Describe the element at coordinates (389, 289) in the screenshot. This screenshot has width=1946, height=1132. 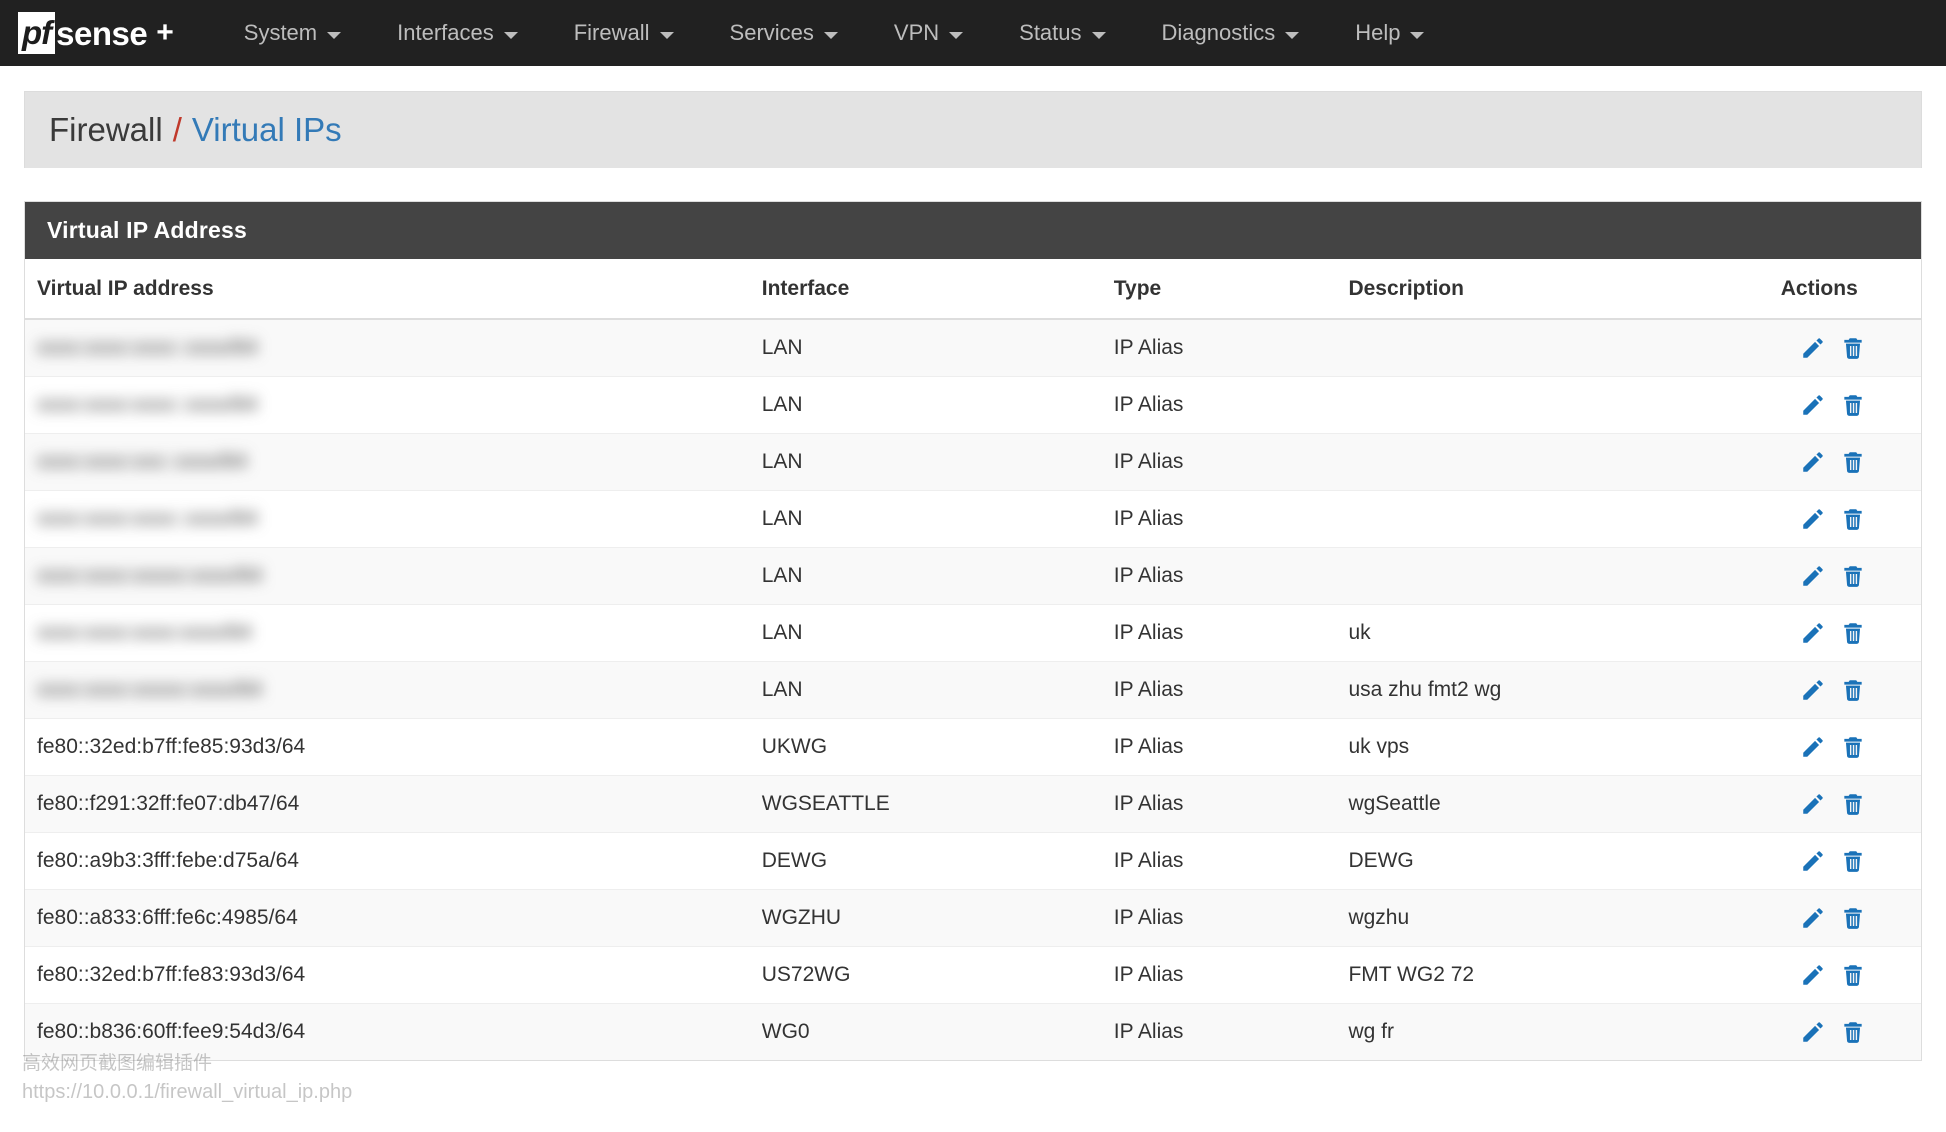
I see `column-header-virtual-ip: Virtual IP address` at that location.